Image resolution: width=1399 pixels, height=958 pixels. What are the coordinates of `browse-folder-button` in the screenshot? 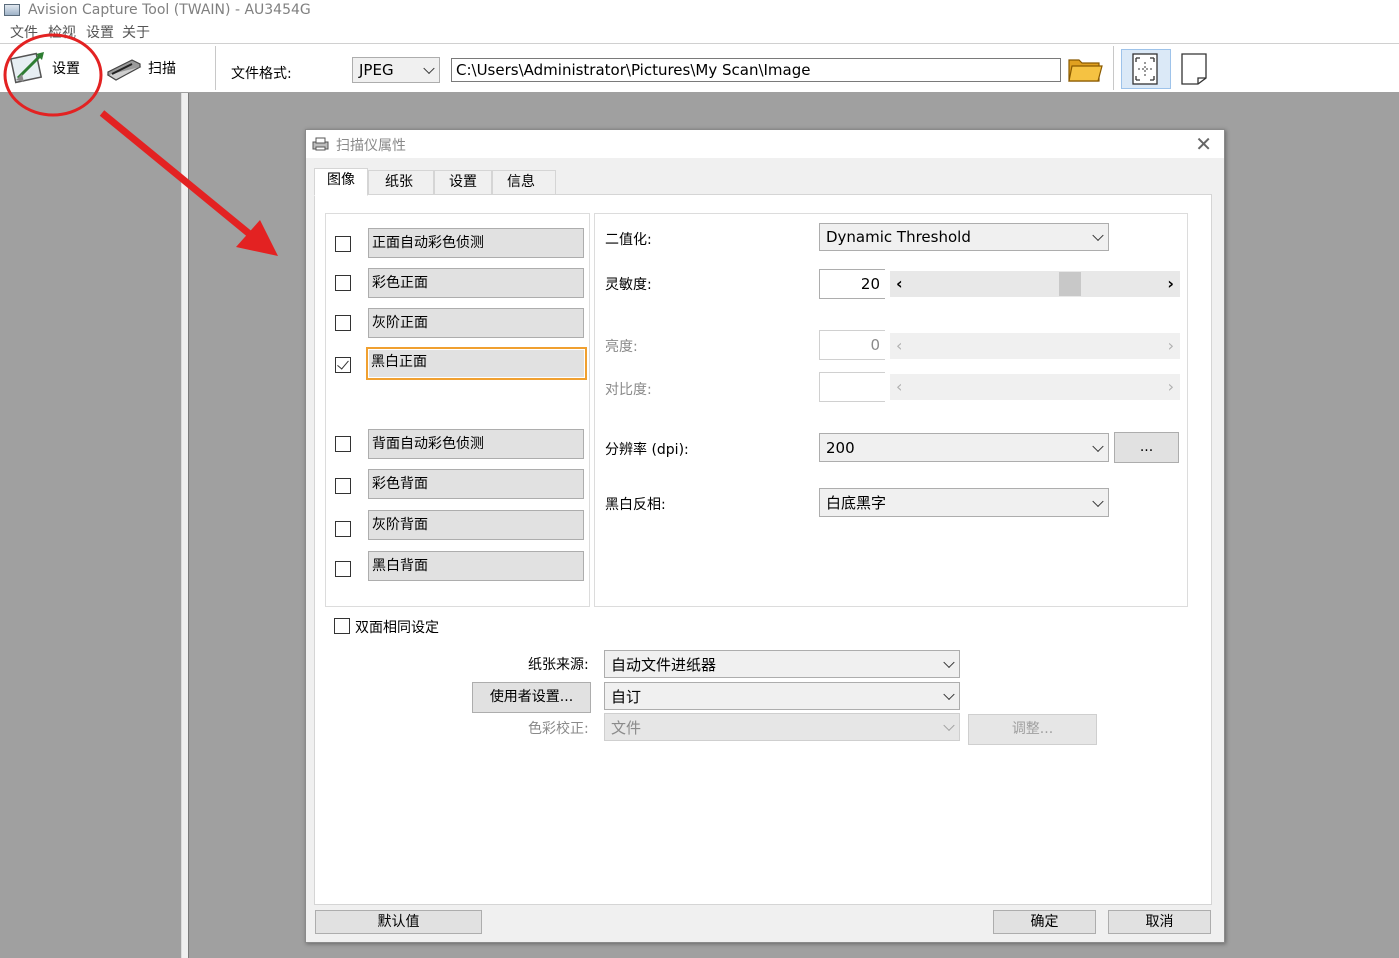 It's located at (1084, 68).